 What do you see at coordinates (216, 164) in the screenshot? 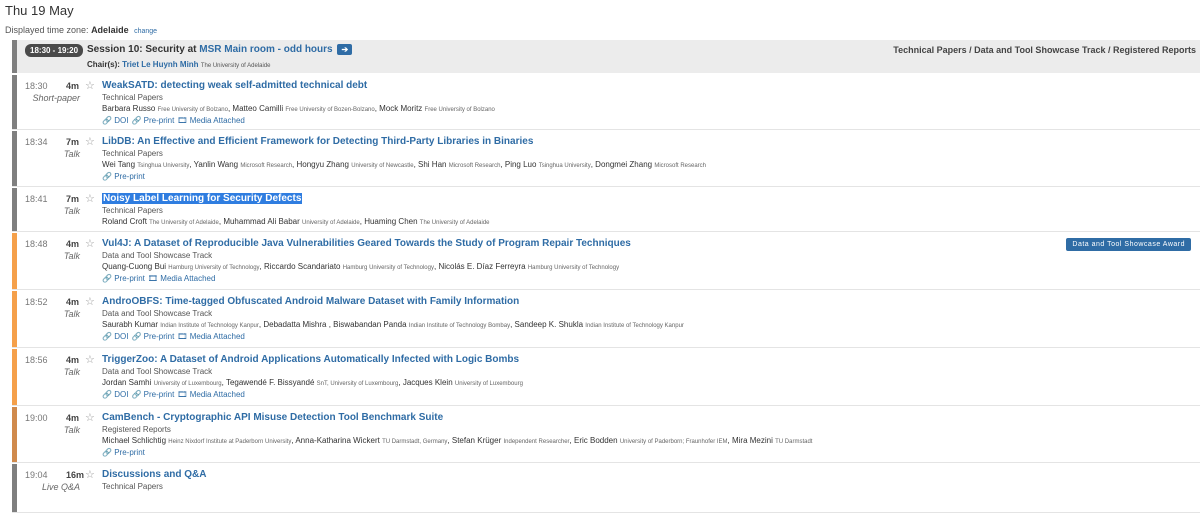
I see `author-name: Yanlin Wang` at bounding box center [216, 164].